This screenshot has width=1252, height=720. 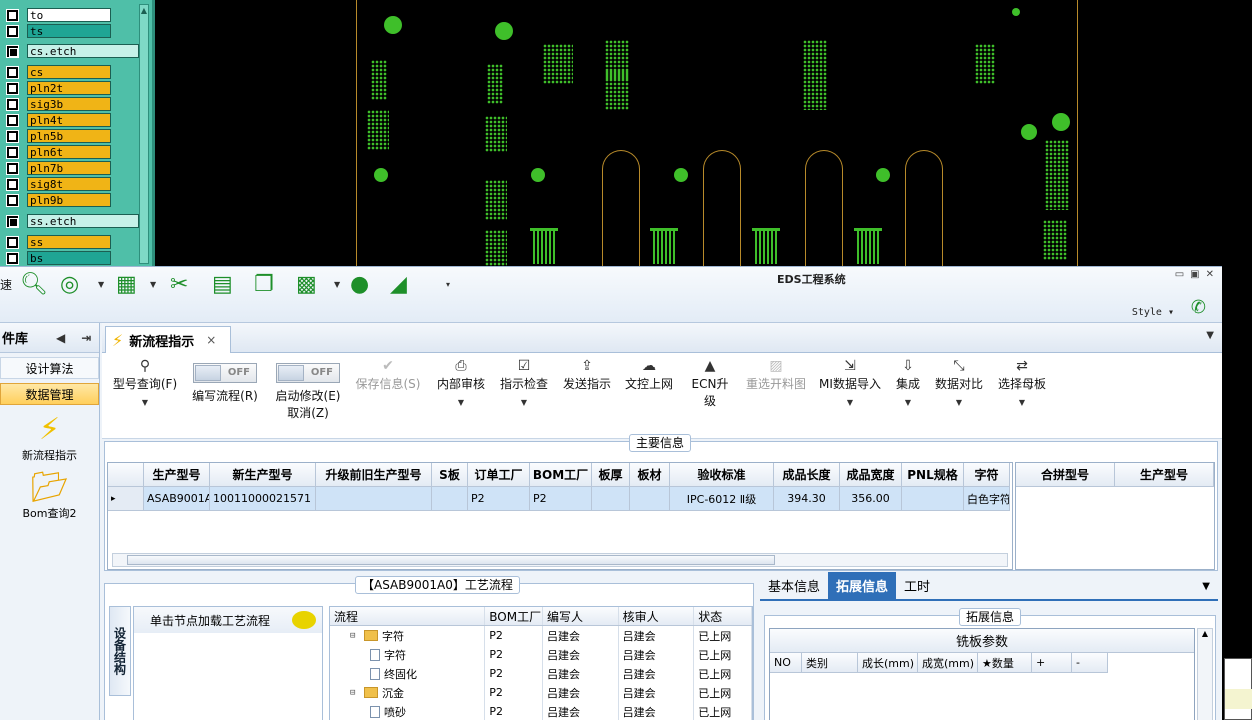 I want to click on layer-row: pln5b, so click(x=58, y=136).